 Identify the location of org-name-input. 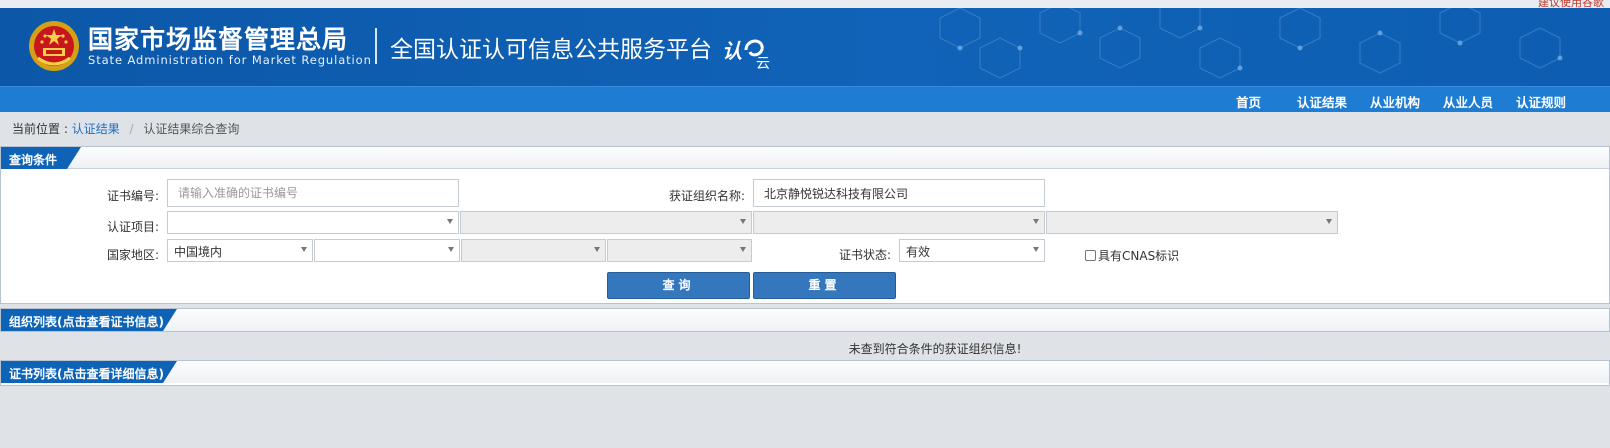
(899, 193).